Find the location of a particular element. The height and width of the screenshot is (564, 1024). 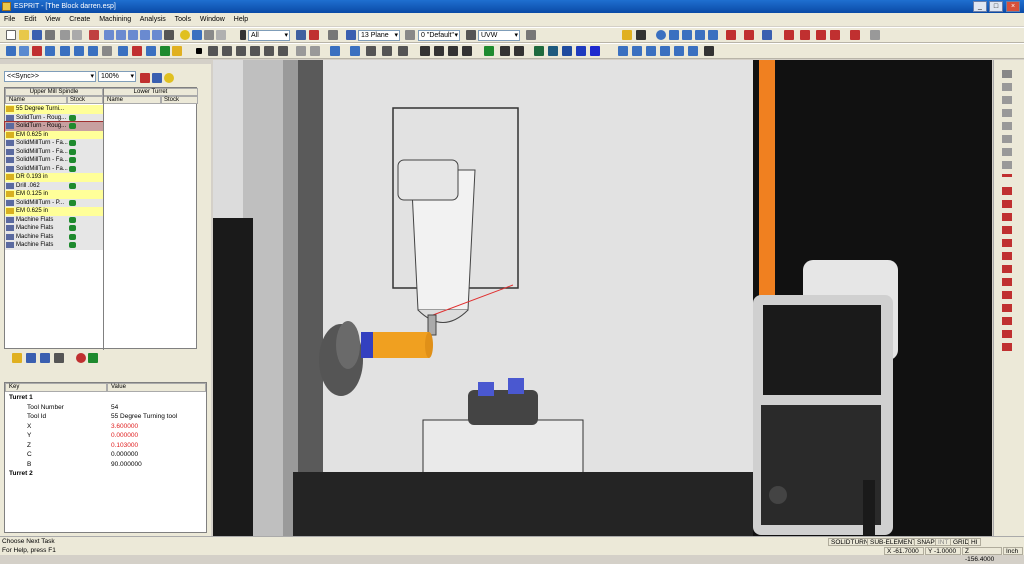

operation-5-icon is located at coordinates (595, 51).